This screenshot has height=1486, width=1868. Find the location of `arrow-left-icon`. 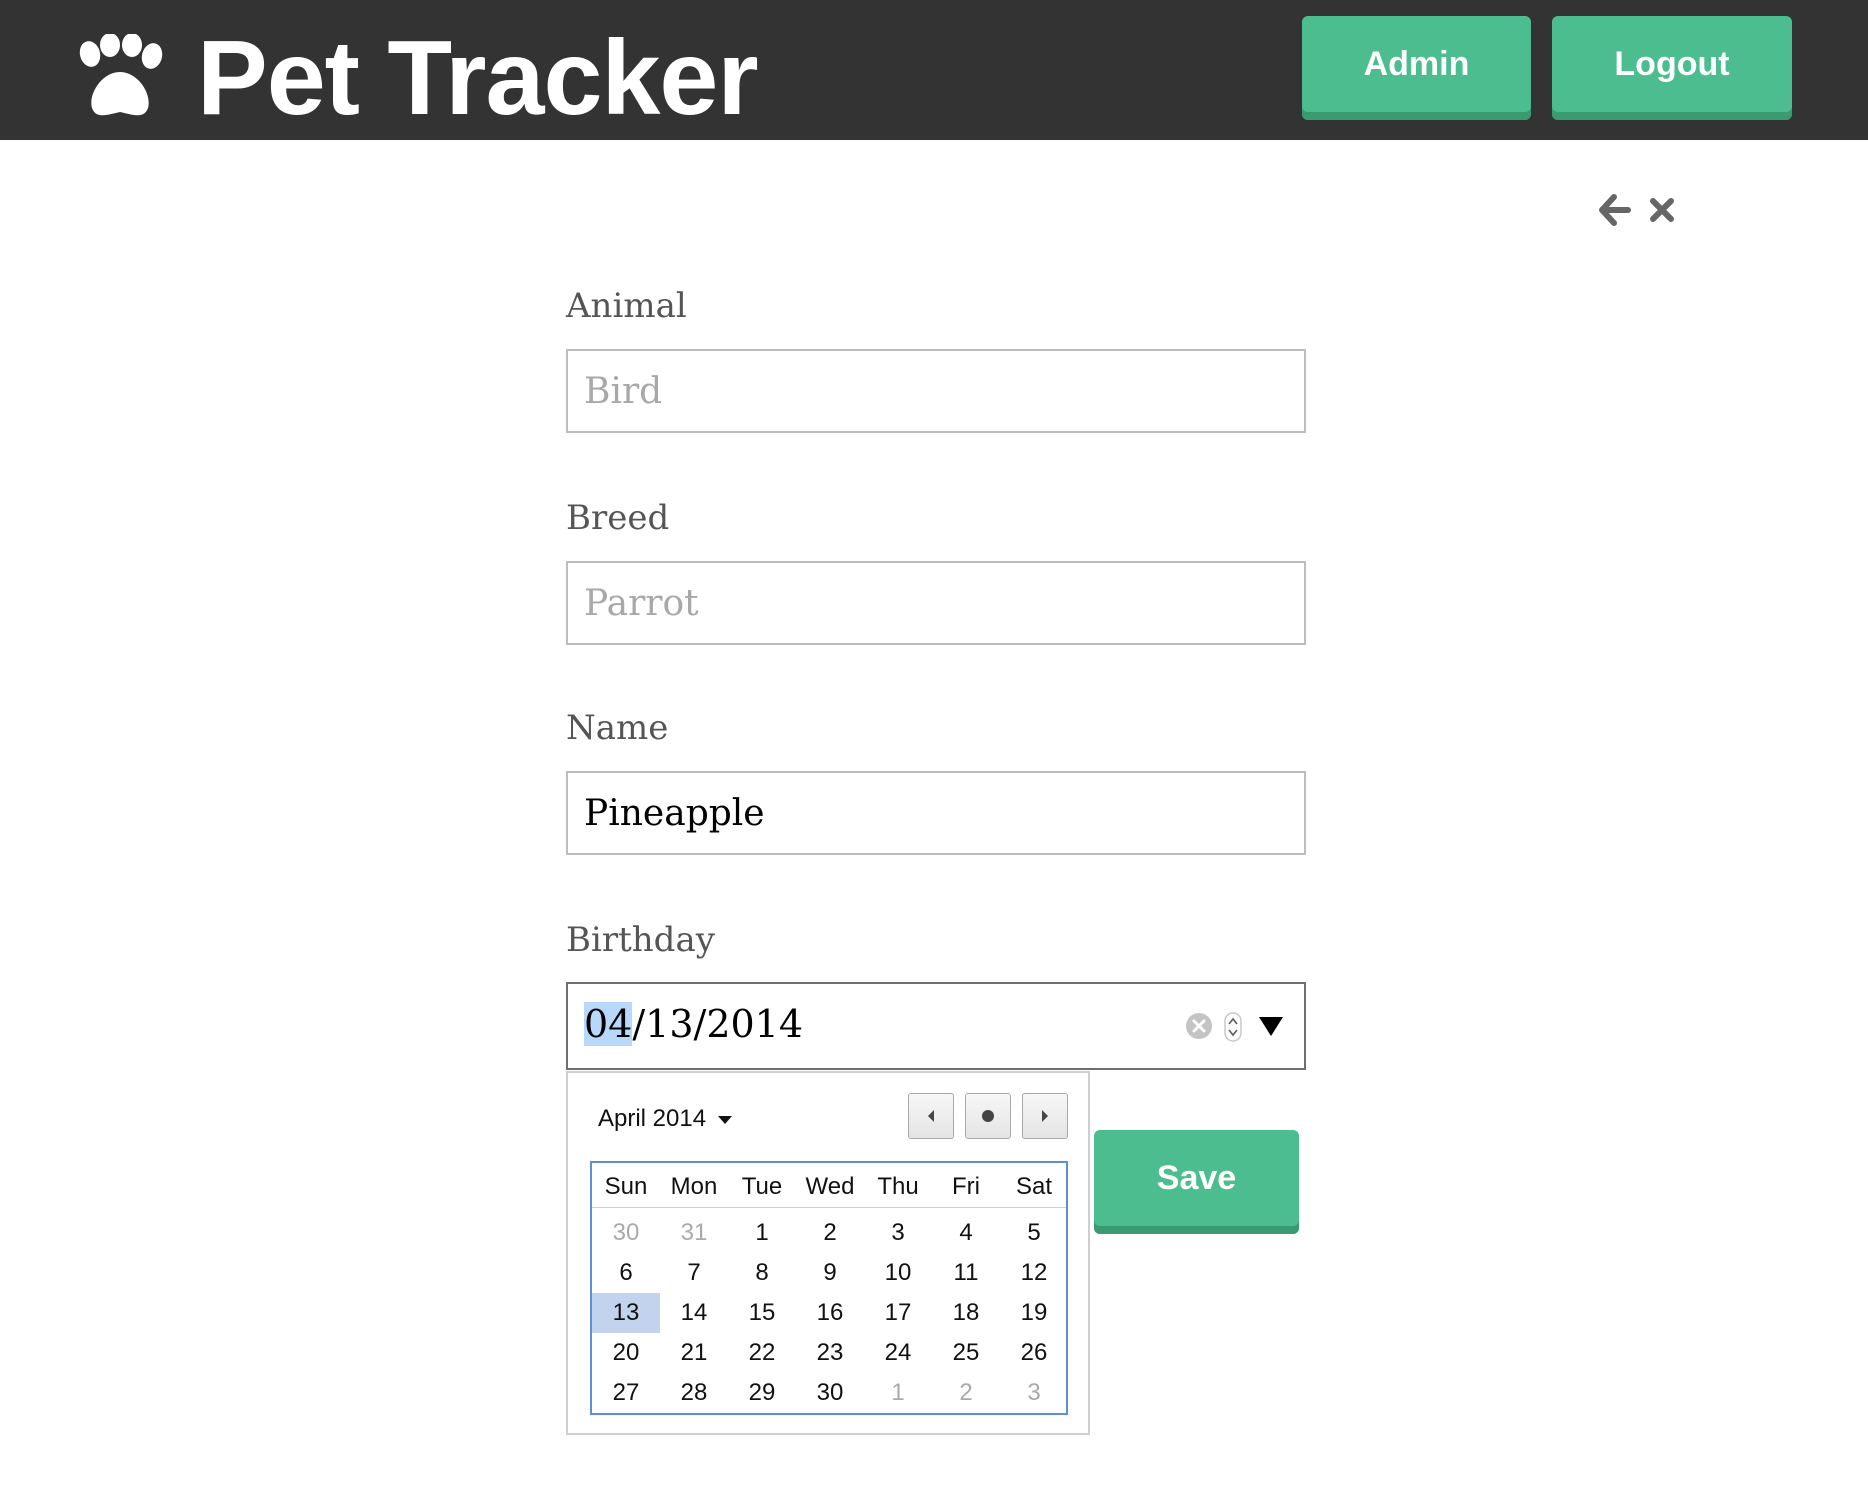

arrow-left-icon is located at coordinates (1614, 210).